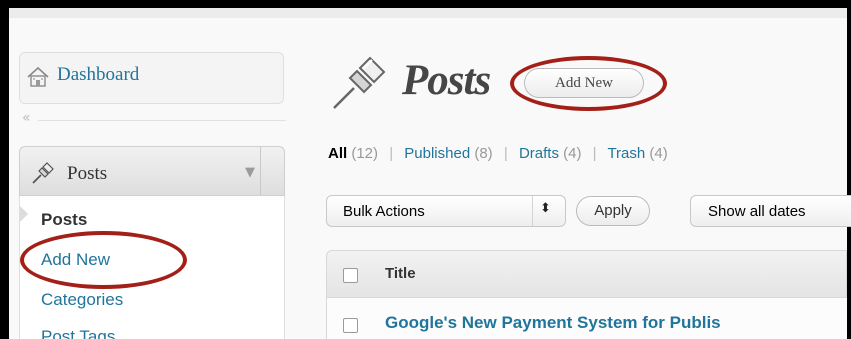 The image size is (851, 339). Describe the element at coordinates (437, 153) in the screenshot. I see `filter-published: Published` at that location.